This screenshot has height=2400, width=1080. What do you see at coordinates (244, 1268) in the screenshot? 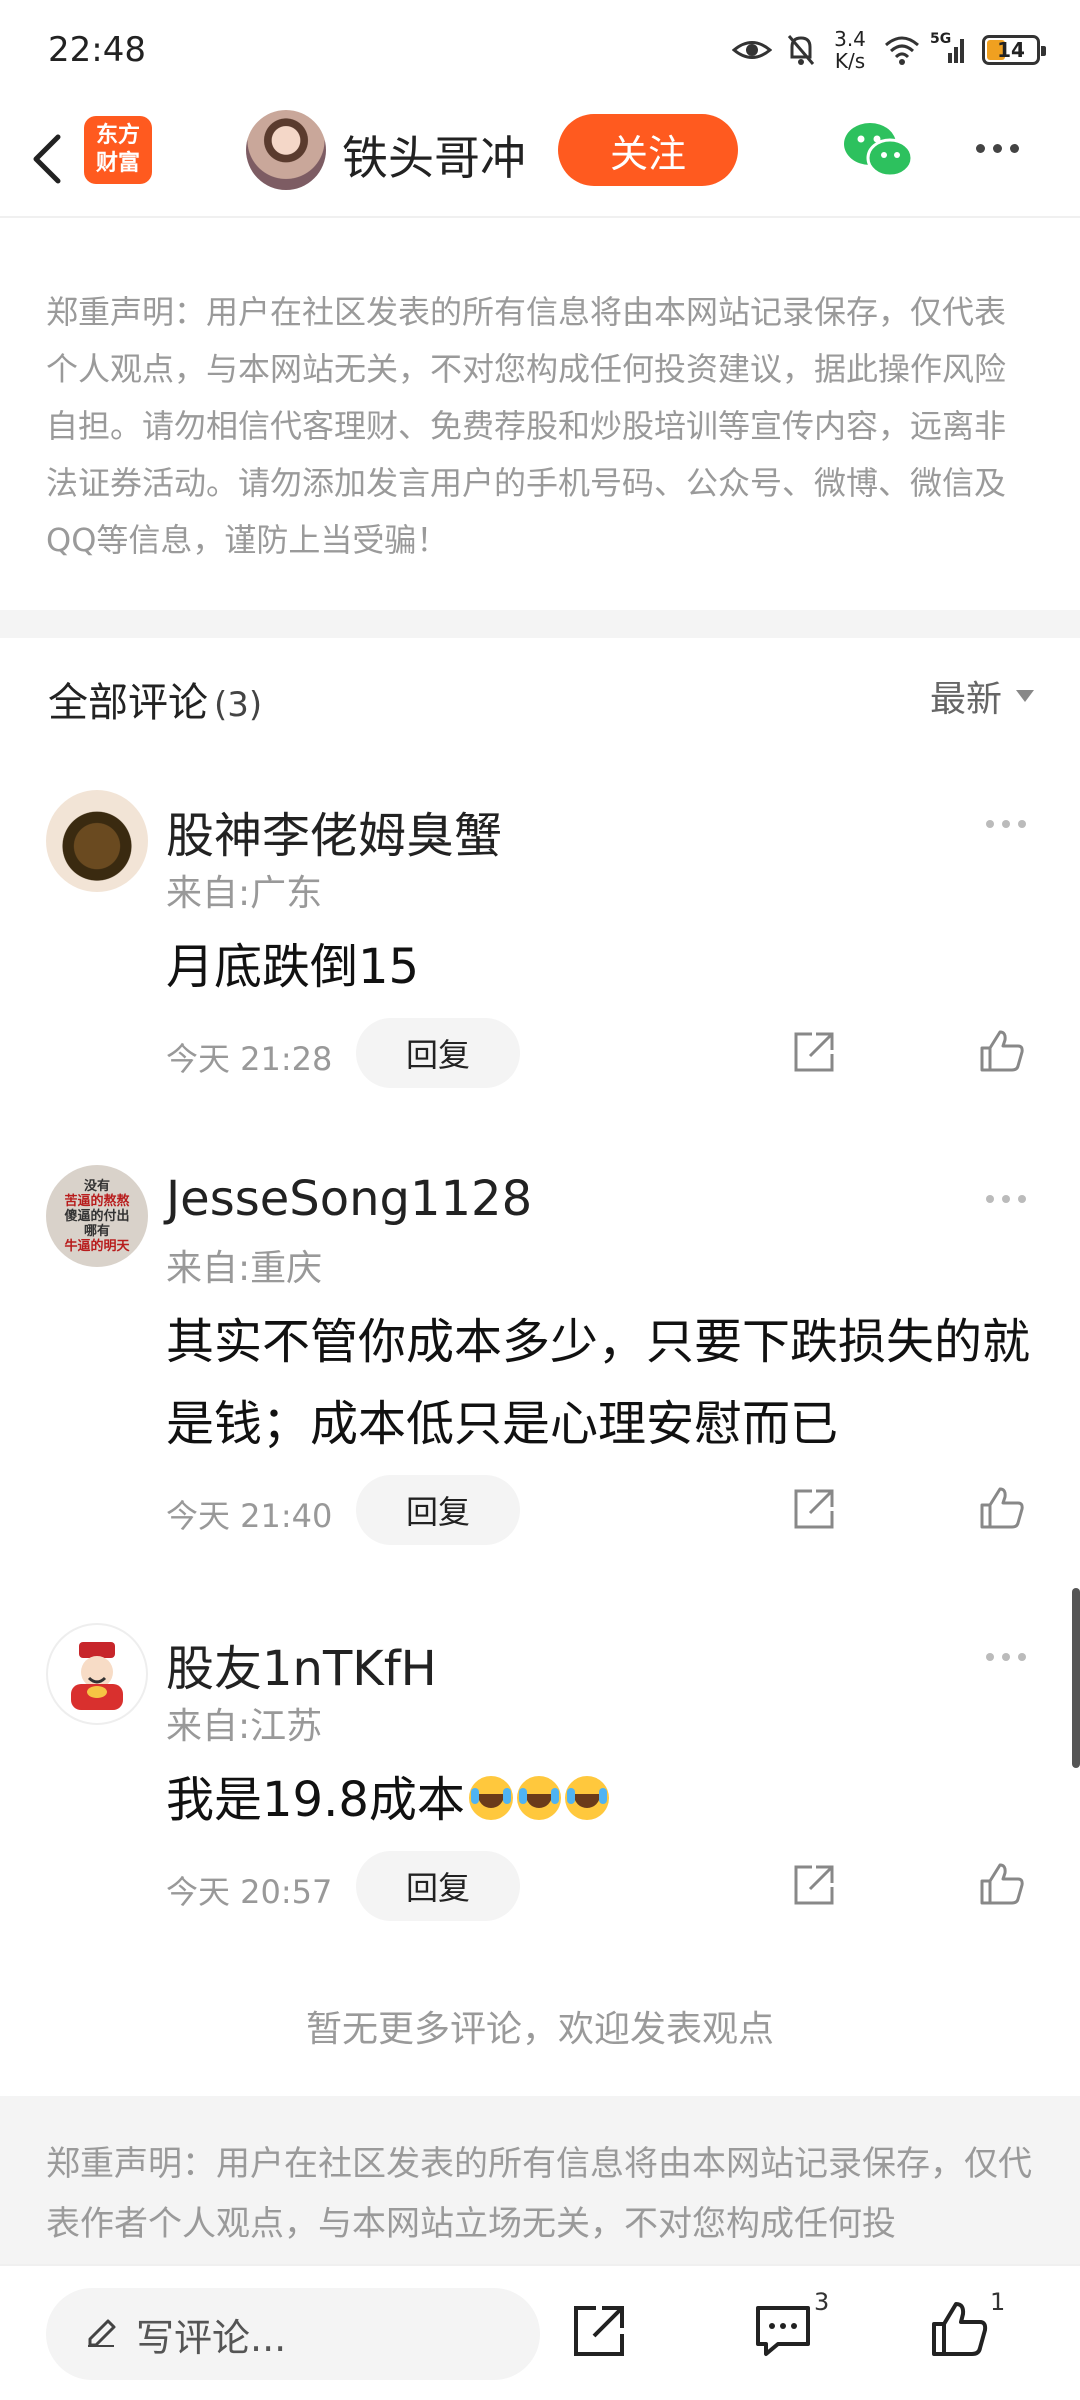
I see `comment-location: 来自:重庆` at bounding box center [244, 1268].